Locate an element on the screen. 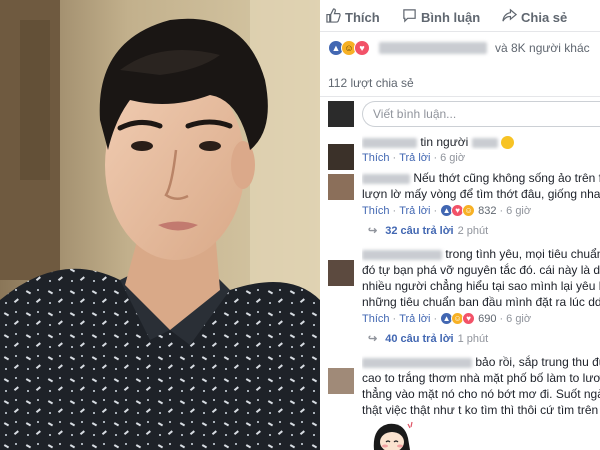 This screenshot has width=600, height=450. reactions-summary: ▲ ☺ ♥ và 8K người khác is located at coordinates (464, 48).